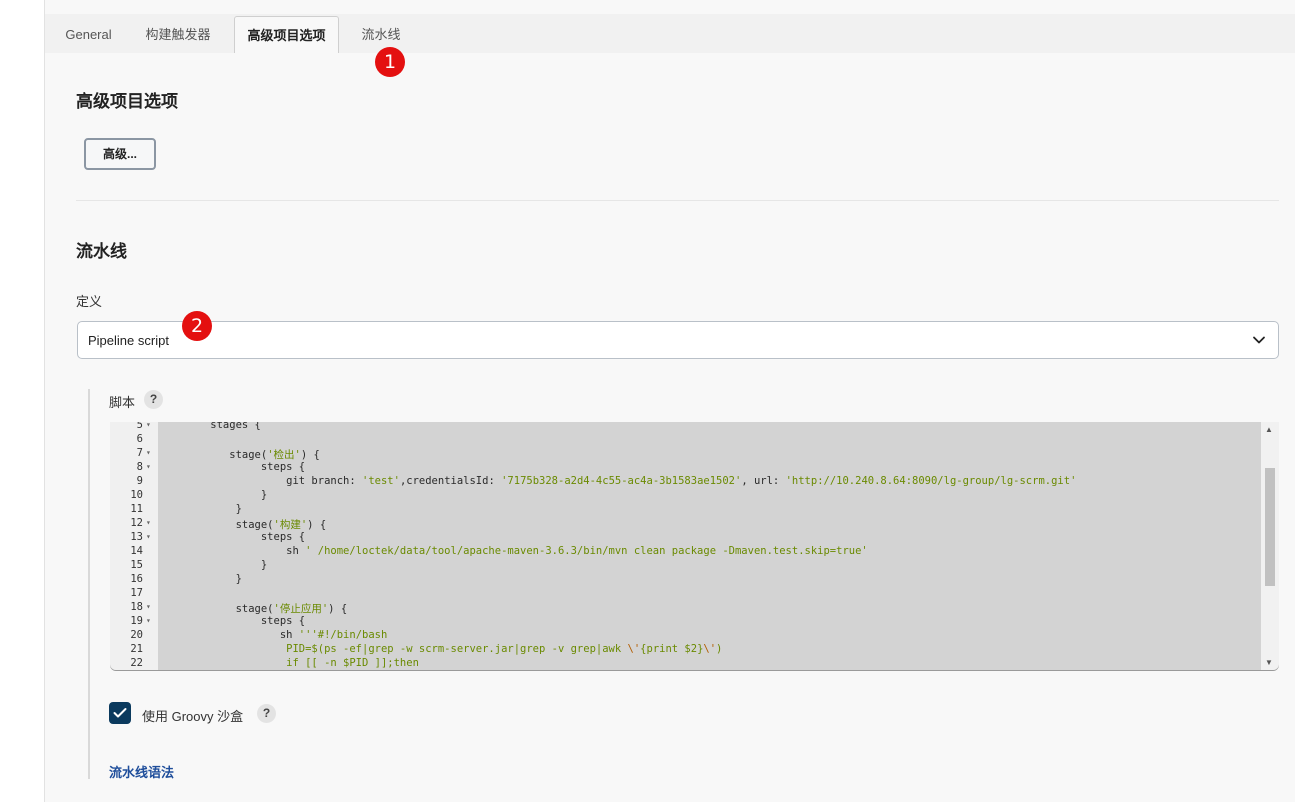 The image size is (1295, 802). I want to click on annotation-badge-2: 2, so click(197, 326).